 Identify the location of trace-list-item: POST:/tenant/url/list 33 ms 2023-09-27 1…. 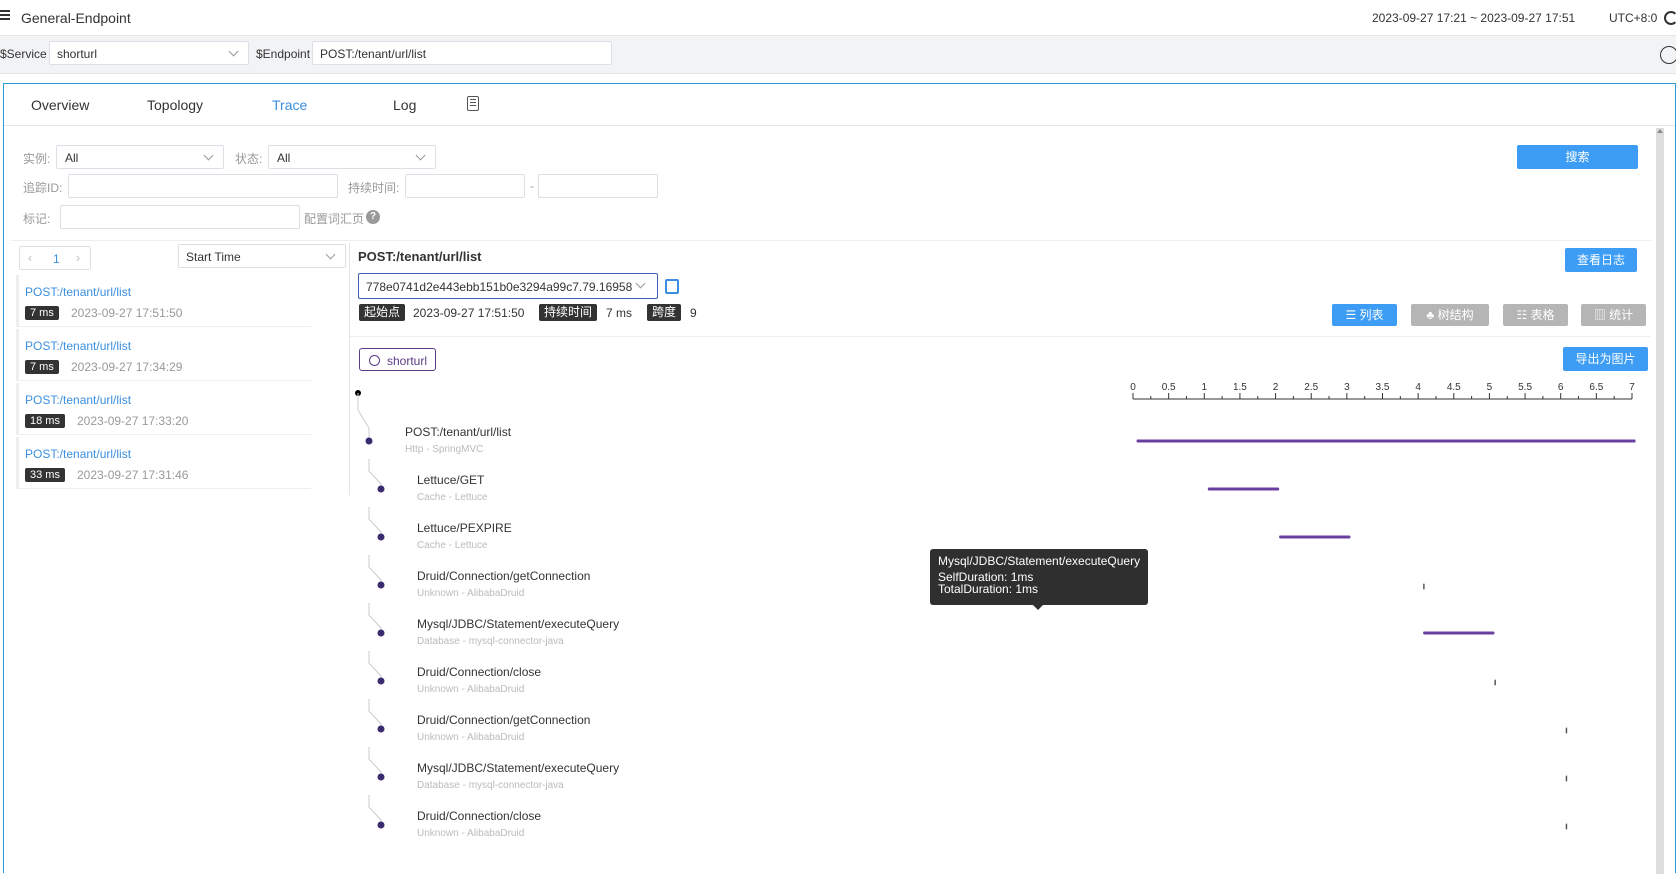
(163, 463).